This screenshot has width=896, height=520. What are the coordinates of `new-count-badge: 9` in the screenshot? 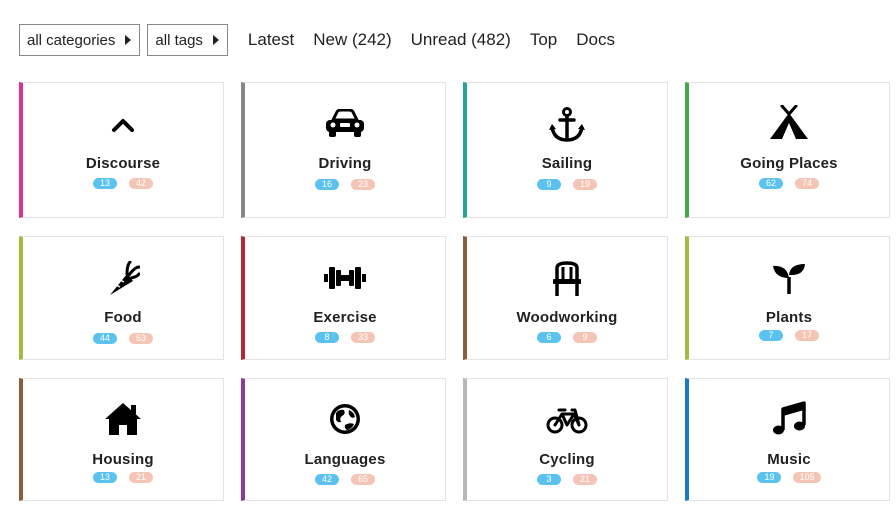 It's located at (549, 184).